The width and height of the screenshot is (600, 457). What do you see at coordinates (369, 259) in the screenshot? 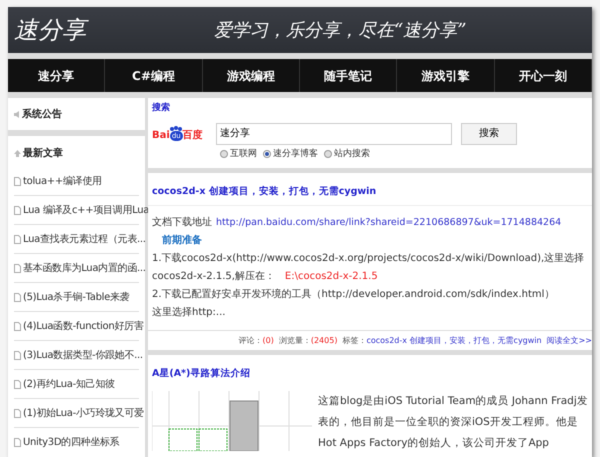
I see `body-text: 1.下载cocos2d-x(http://www.cocos2d-x.org/projects/cocos2d-x/wiki/Download),这里选择` at bounding box center [369, 259].